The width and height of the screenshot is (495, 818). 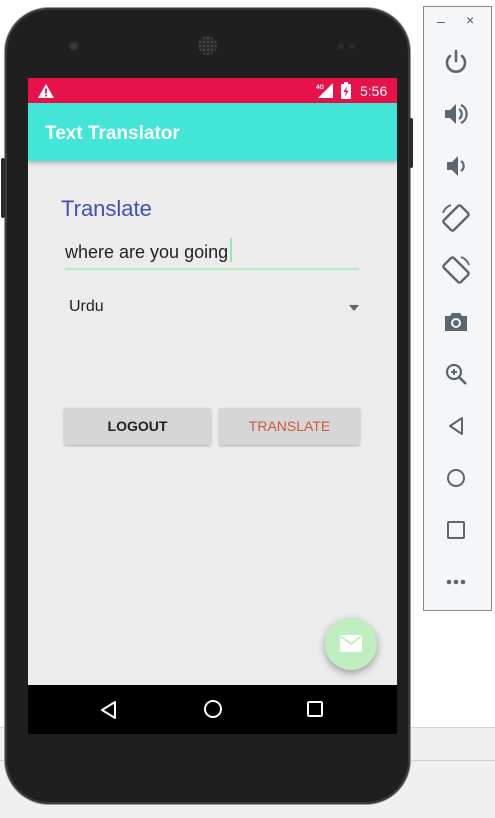 I want to click on svg-text: 4G, so click(x=320, y=88).